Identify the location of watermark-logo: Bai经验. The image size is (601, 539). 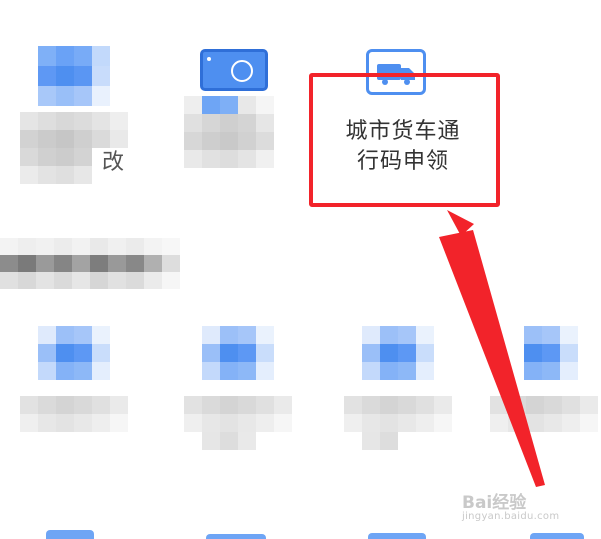
(494, 503).